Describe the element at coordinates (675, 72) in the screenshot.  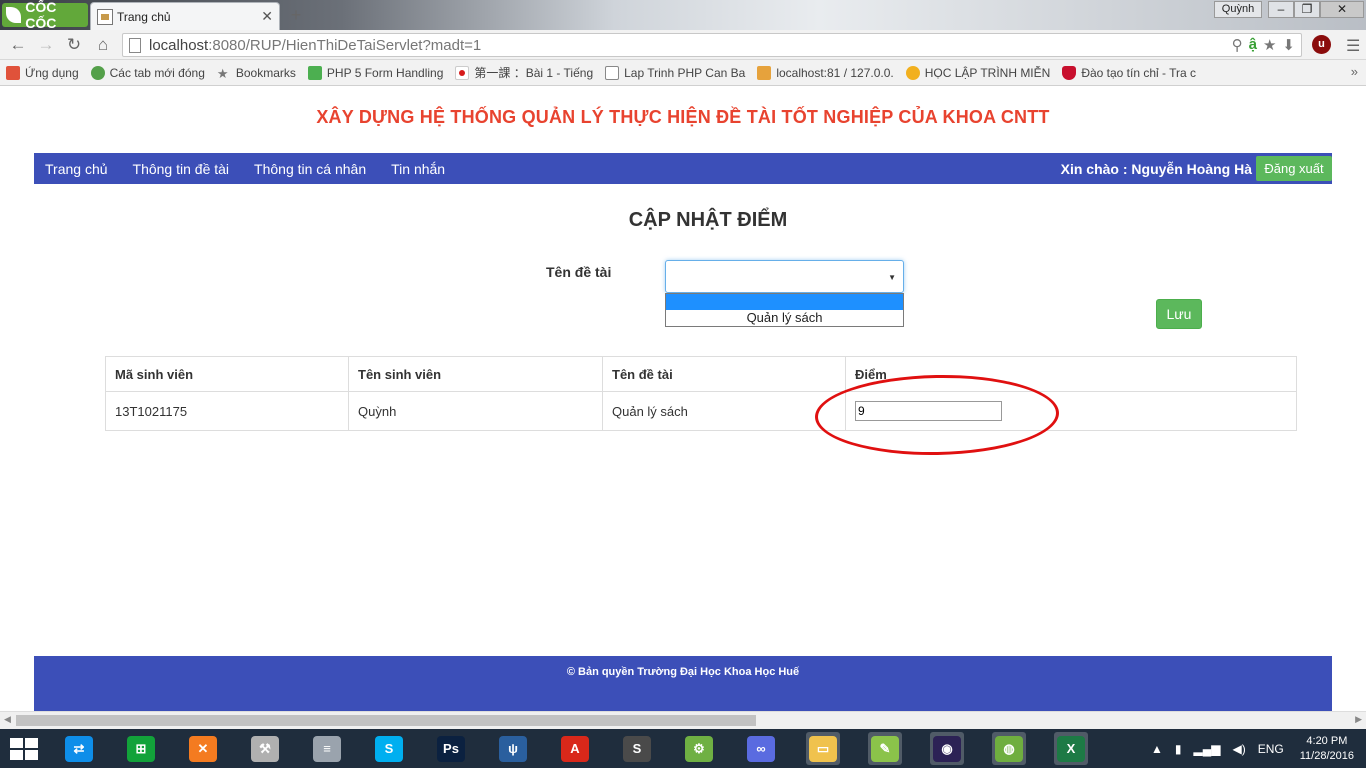
I see `bookmark-item: Lap Trinh PHP Can Ba` at that location.